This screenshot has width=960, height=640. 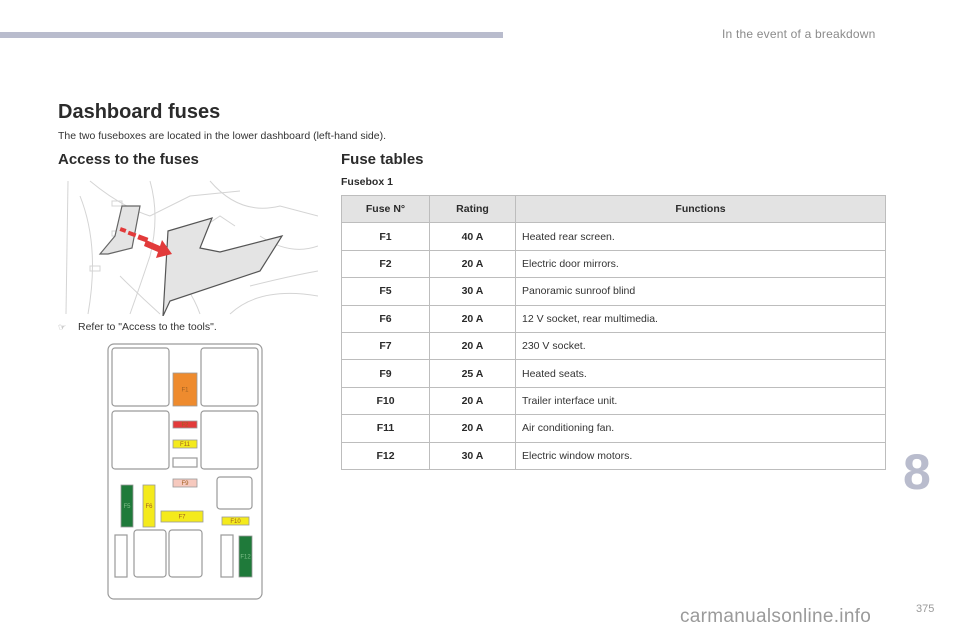 I want to click on fusebox-diagram: F1 F2 F11 F9 F5 F6 F7 F10 F12, so click(x=185, y=471).